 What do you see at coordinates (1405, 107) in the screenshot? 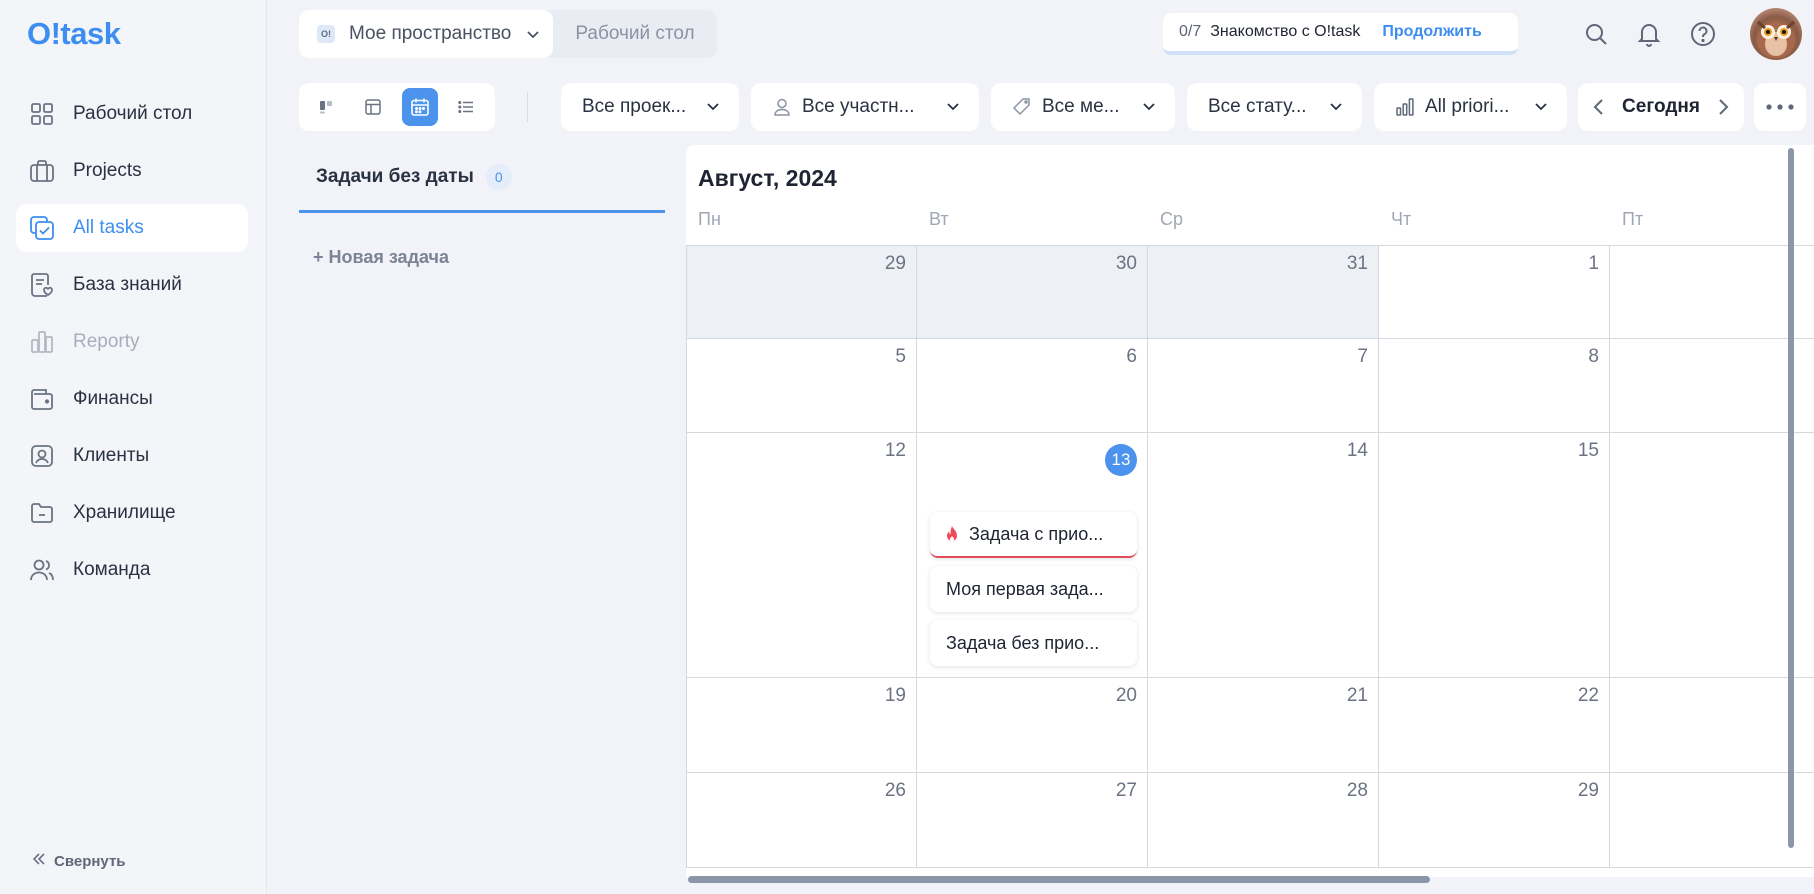
I see `priority-bars-icon` at bounding box center [1405, 107].